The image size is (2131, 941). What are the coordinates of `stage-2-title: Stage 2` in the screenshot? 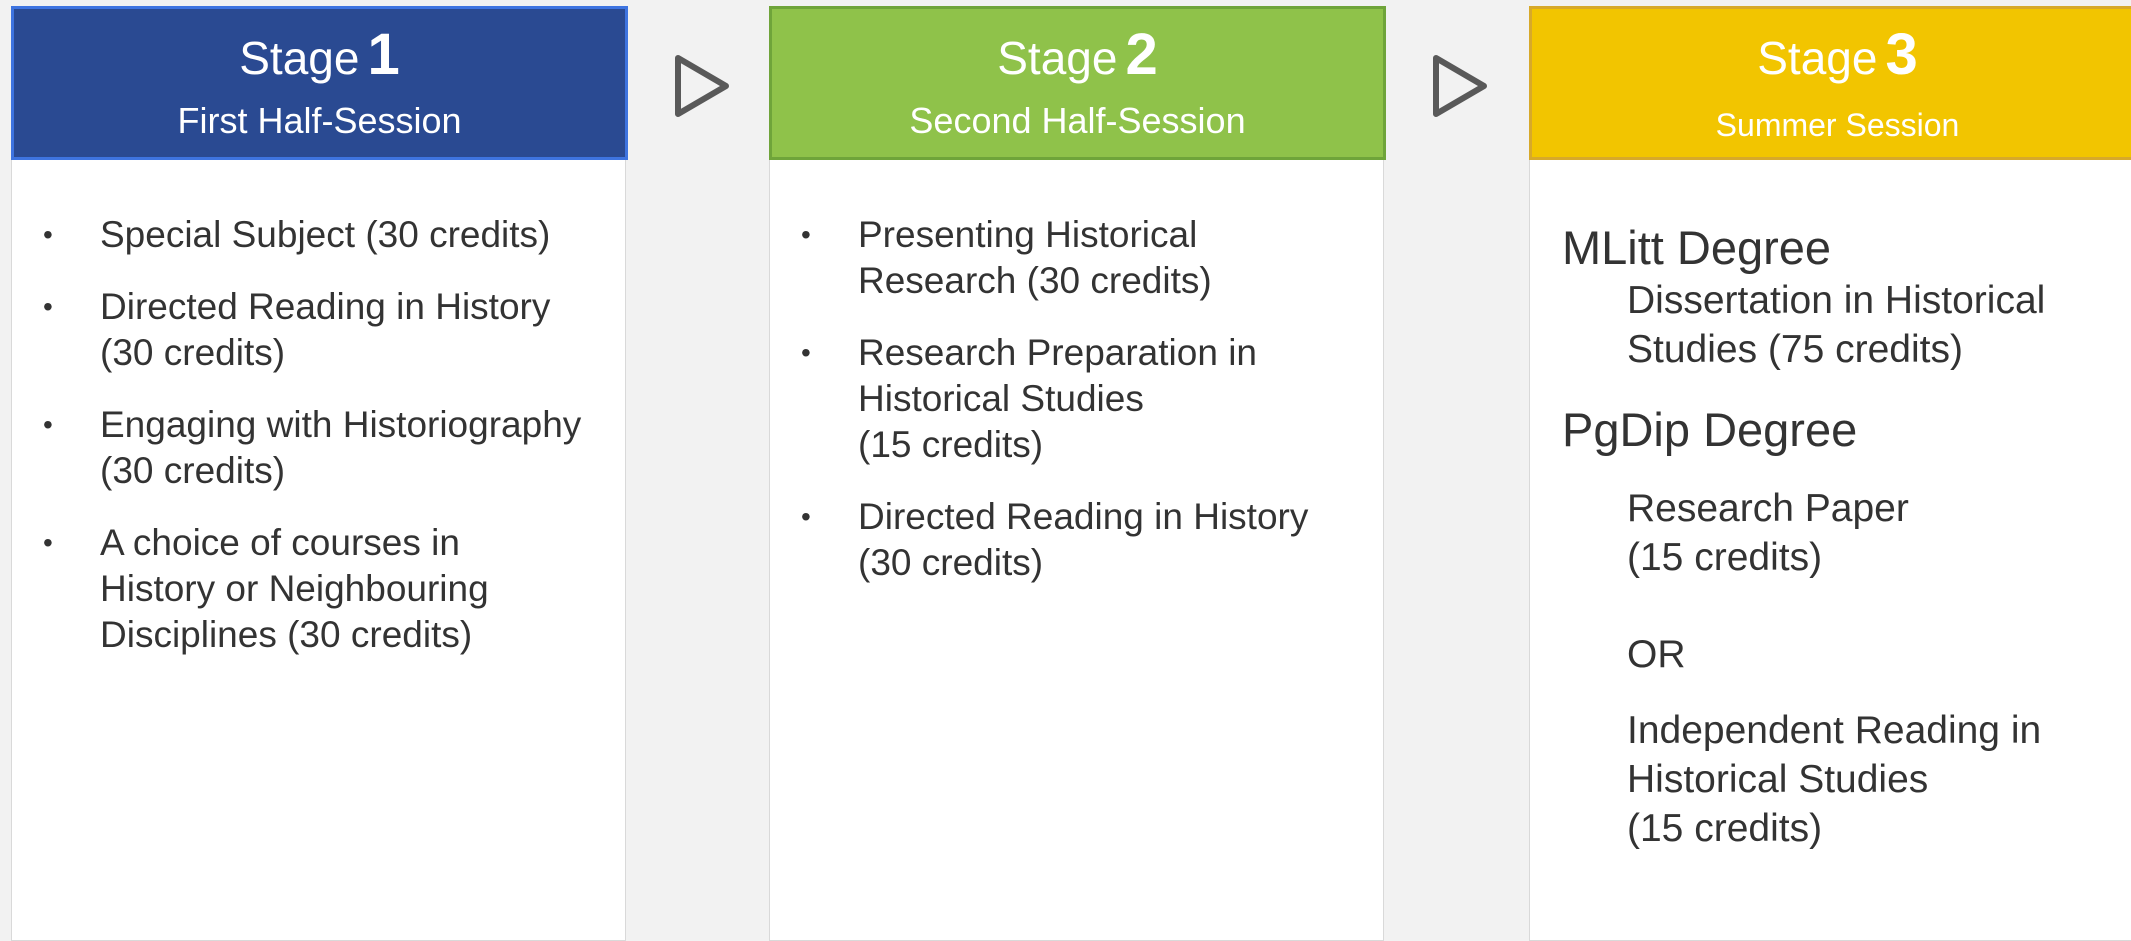 It's located at (1077, 56).